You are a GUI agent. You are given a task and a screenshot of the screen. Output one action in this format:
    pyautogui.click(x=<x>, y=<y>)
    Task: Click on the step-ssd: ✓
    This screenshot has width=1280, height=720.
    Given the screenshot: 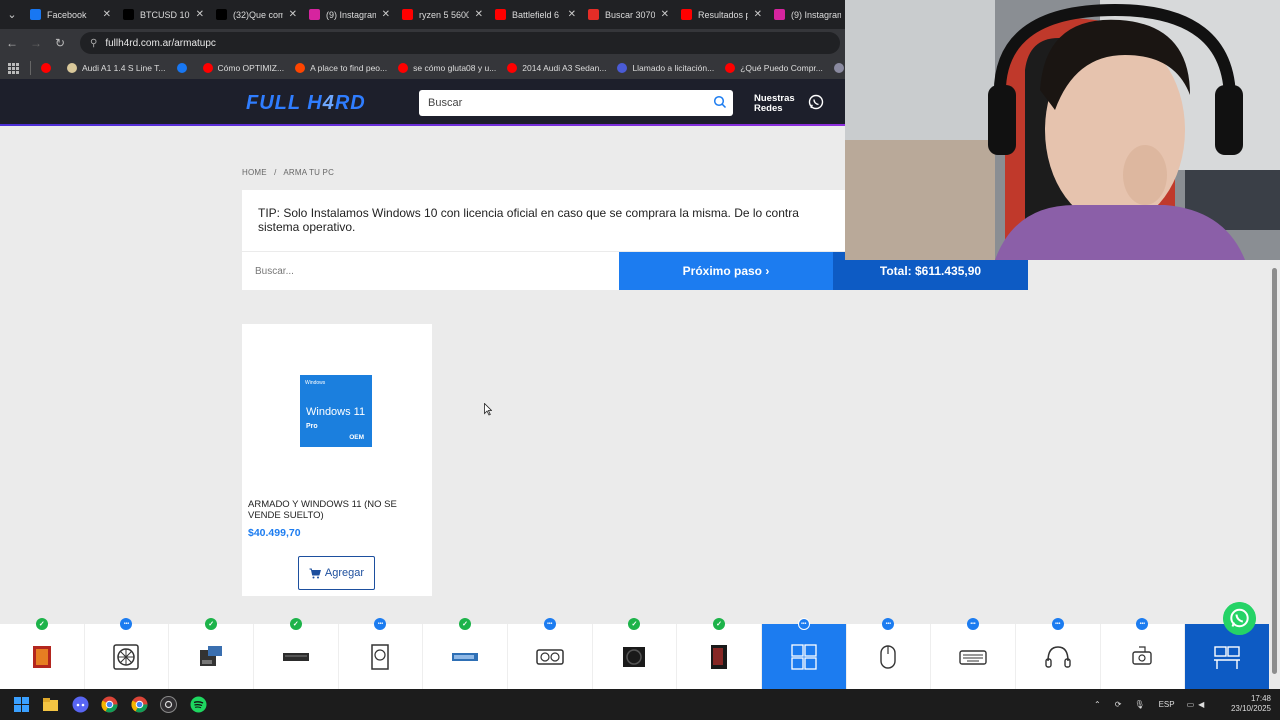 What is the action you would take?
    pyautogui.click(x=465, y=653)
    